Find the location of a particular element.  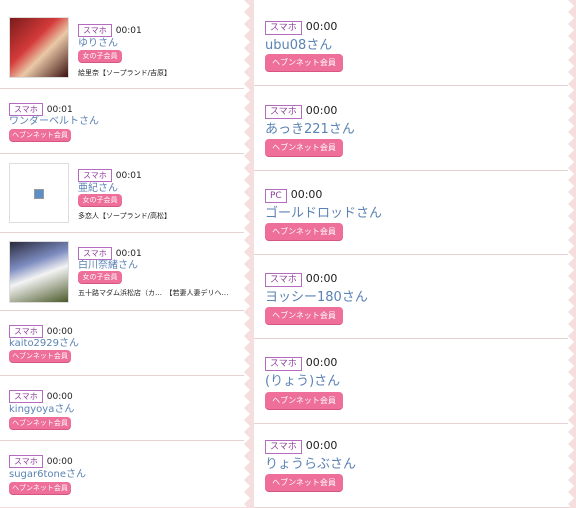

user-name-link: ヨッシー180さん is located at coordinates (316, 295).